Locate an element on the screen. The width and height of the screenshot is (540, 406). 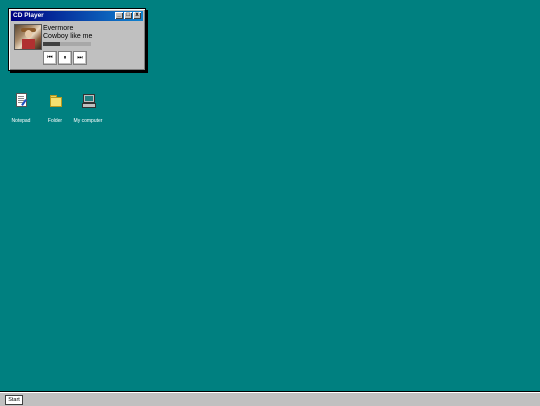
window-title: CD Player is located at coordinates (28, 15).